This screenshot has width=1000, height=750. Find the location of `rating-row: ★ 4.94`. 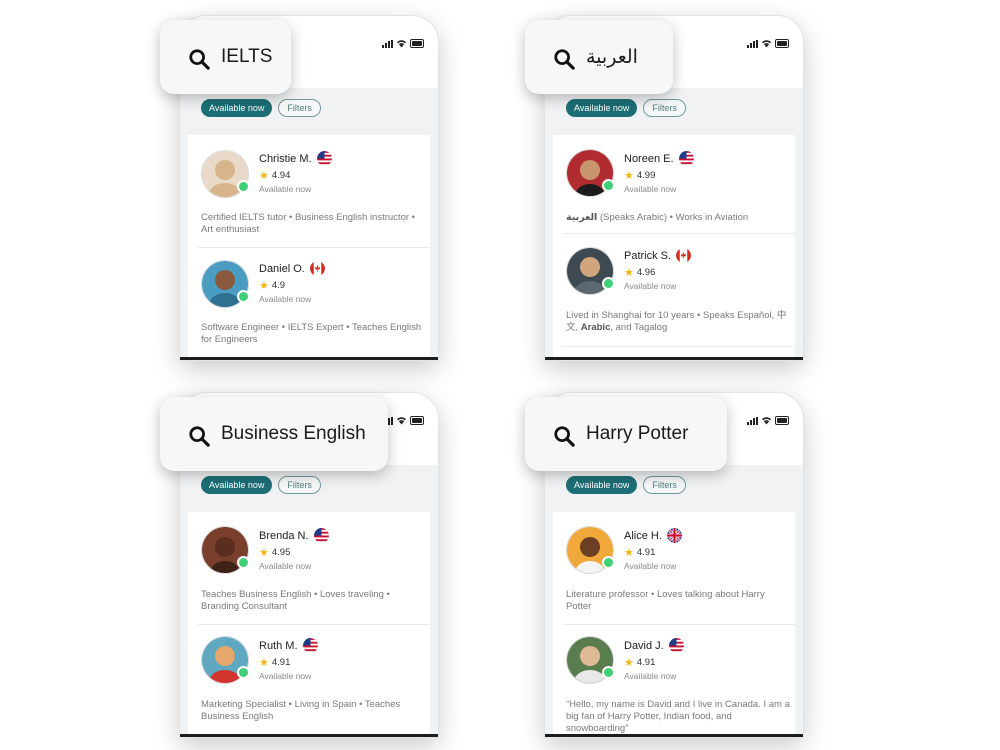

rating-row: ★ 4.94 is located at coordinates (274, 175).